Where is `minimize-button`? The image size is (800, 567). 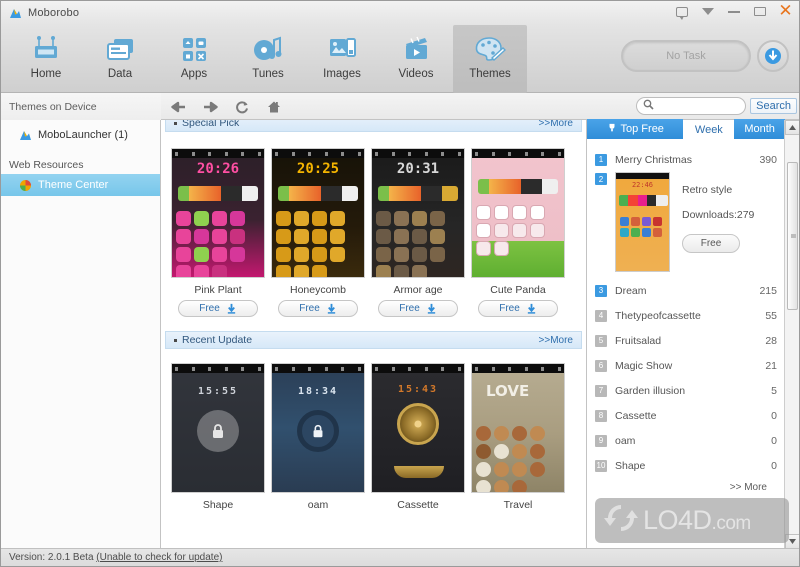 minimize-button is located at coordinates (733, 11).